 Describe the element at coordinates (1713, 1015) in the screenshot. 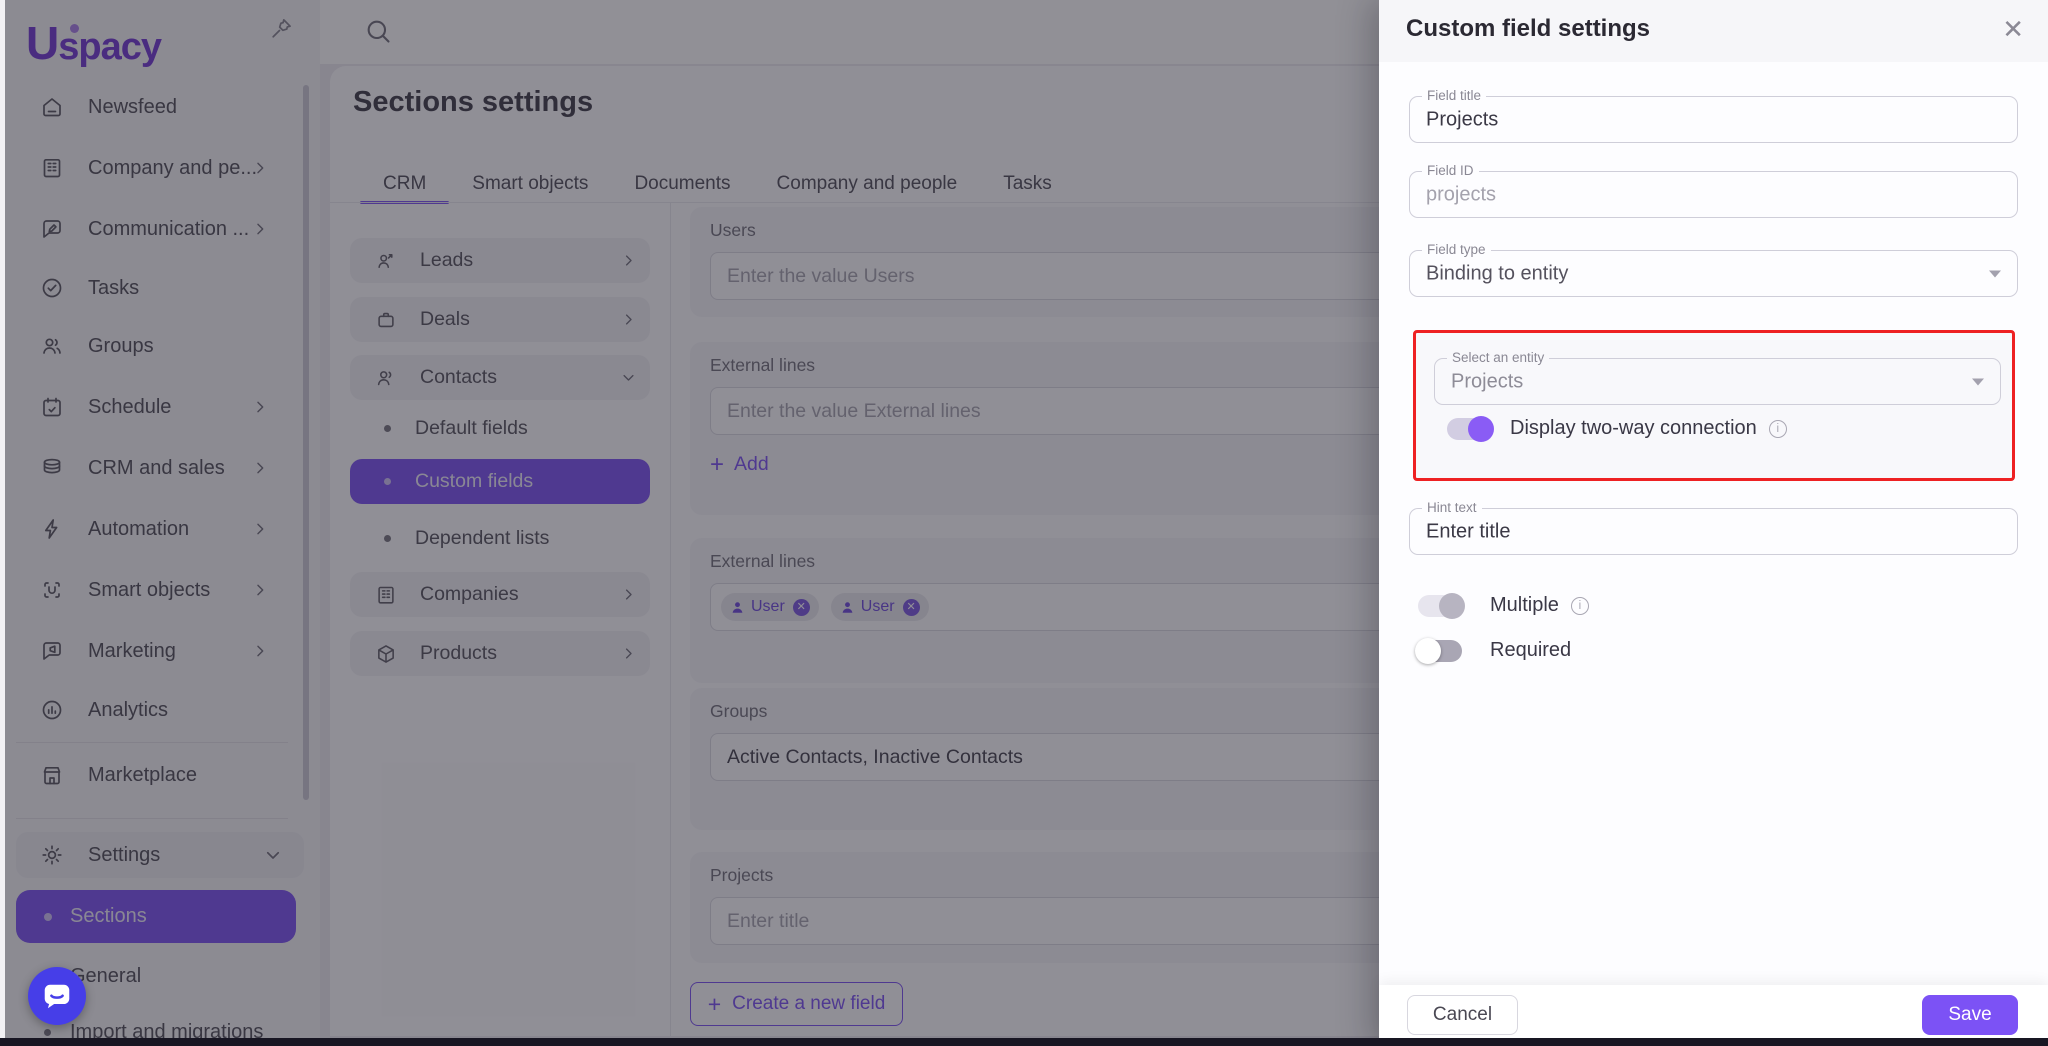

I see `modal-footer: Cancel Save` at that location.